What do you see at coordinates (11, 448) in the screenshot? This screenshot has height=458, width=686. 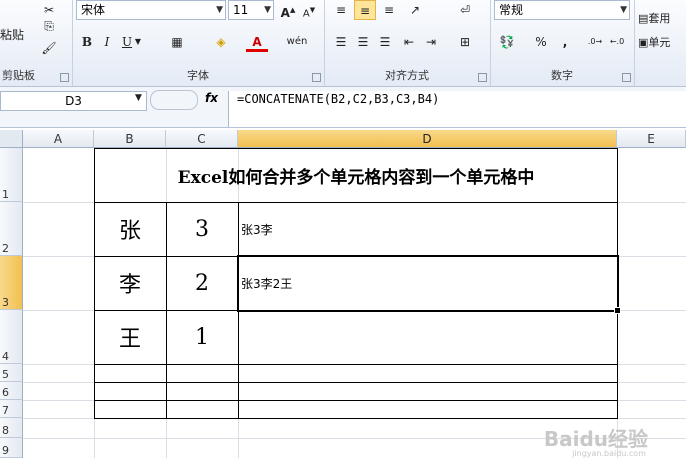 I see `row-header-9: 9` at bounding box center [11, 448].